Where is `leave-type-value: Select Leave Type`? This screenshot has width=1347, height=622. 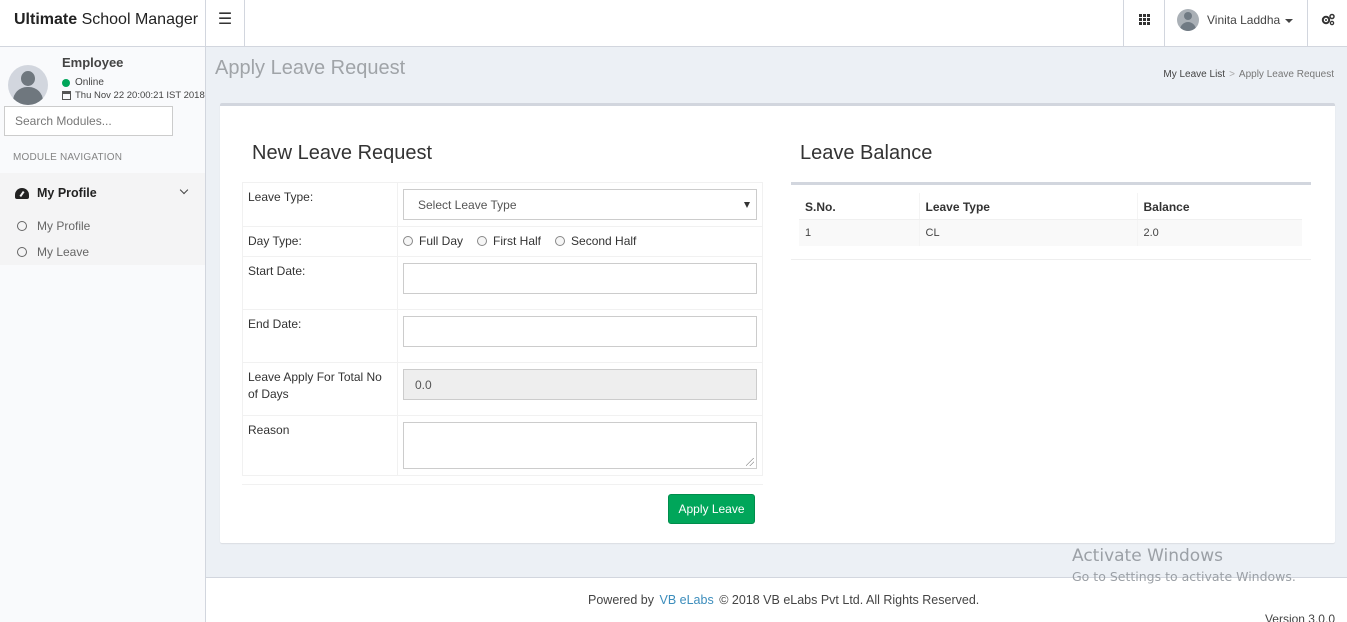 leave-type-value: Select Leave Type is located at coordinates (467, 204).